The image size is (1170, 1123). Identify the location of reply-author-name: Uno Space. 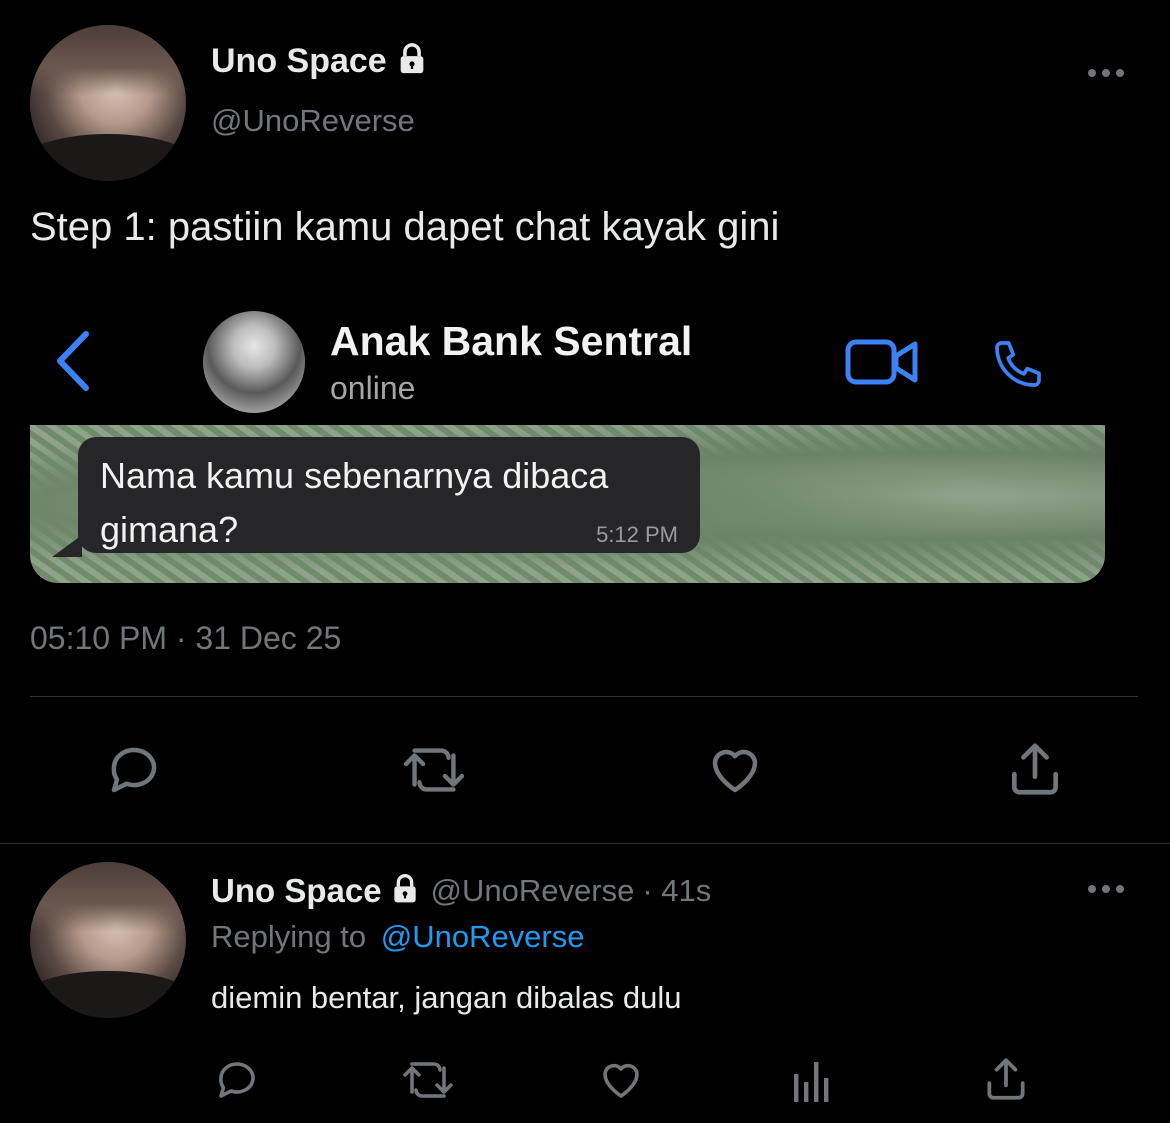
(296, 891).